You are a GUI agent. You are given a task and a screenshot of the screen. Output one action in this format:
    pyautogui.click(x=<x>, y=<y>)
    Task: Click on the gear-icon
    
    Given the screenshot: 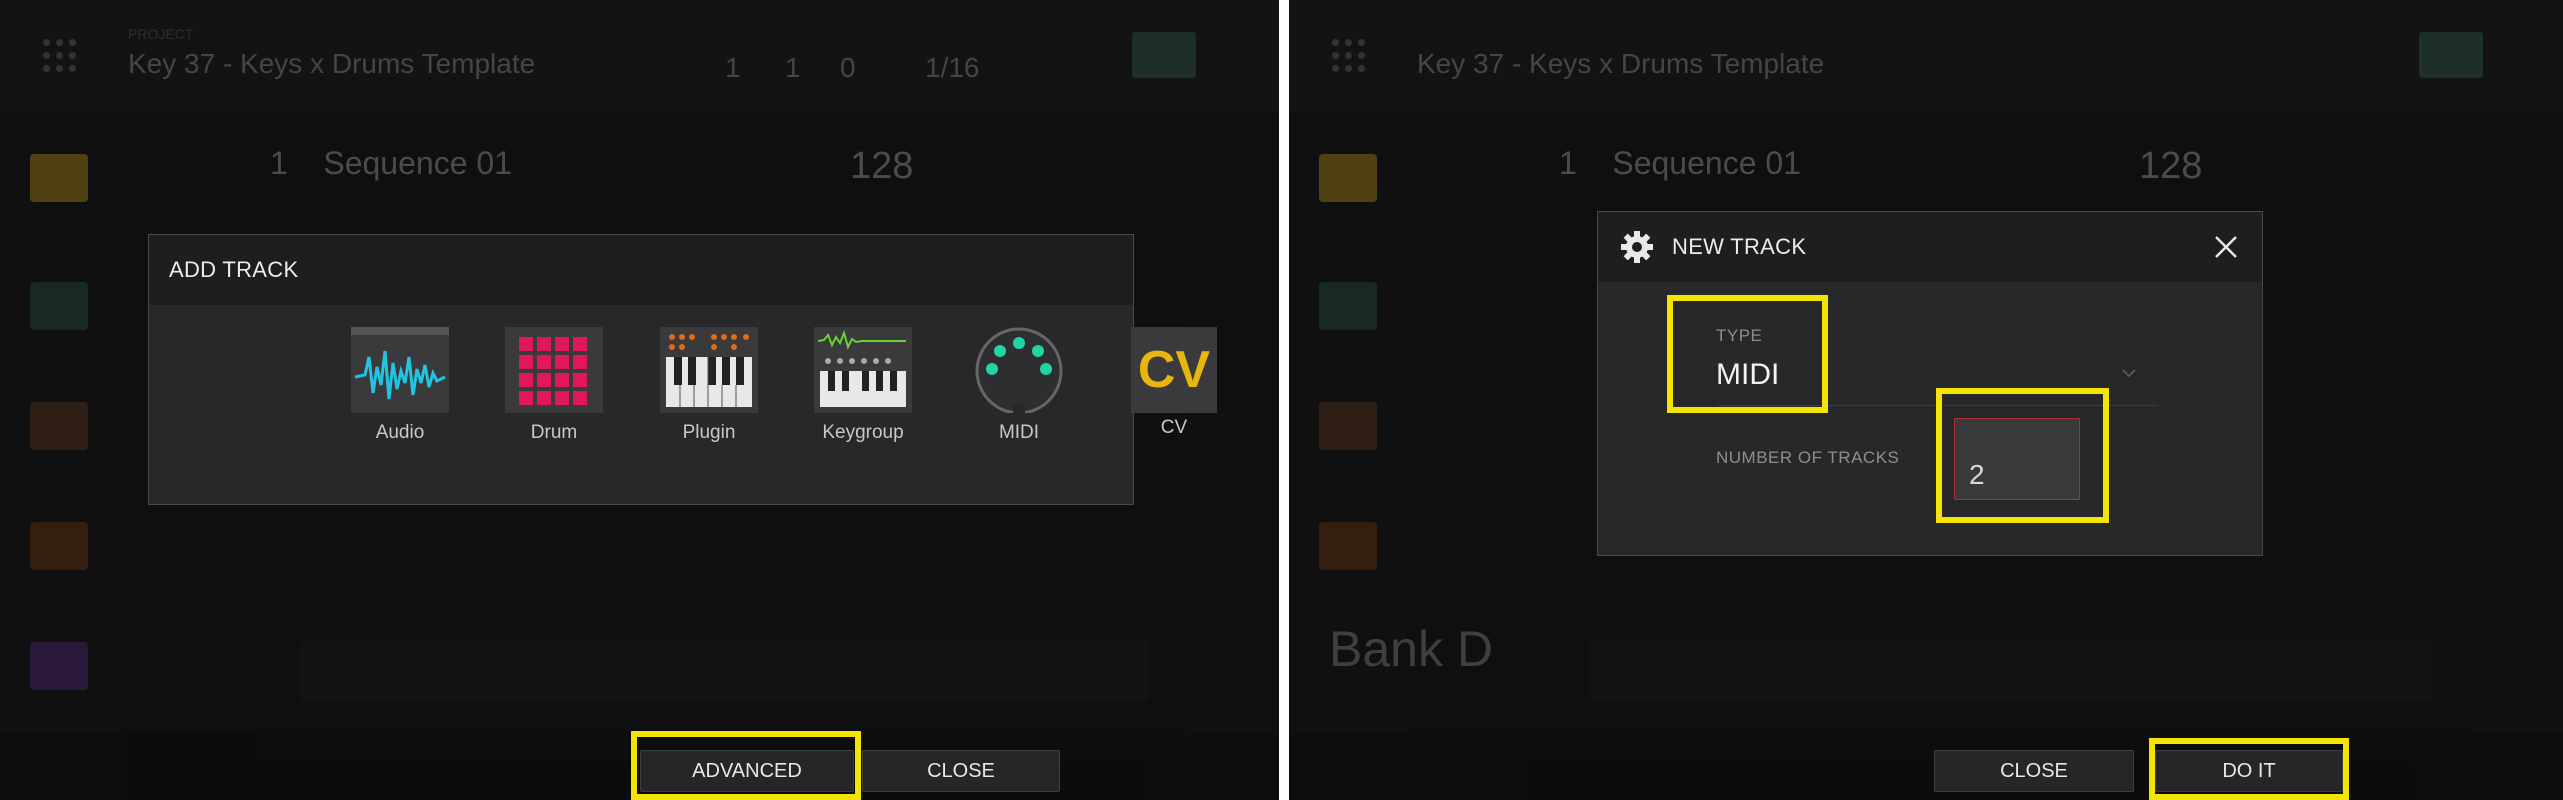 What is the action you would take?
    pyautogui.click(x=1637, y=247)
    